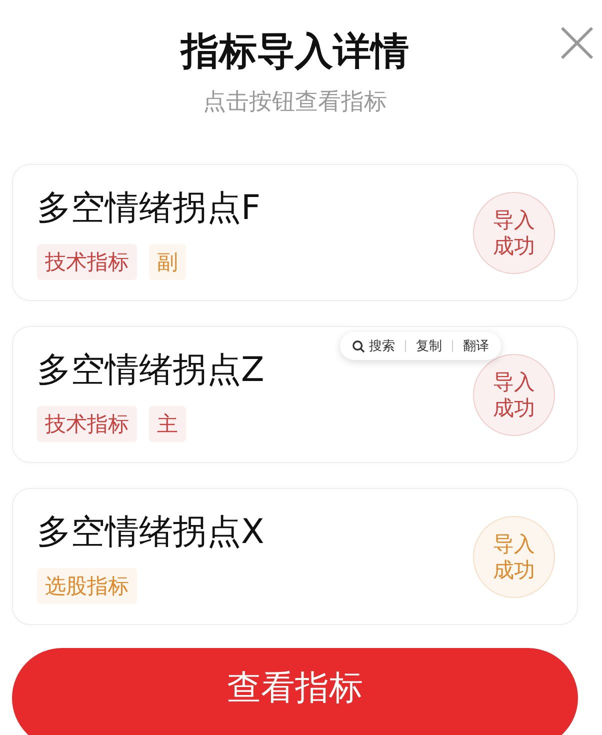  What do you see at coordinates (295, 102) in the screenshot?
I see `dialog-subtitle: 点击按钮查看指标` at bounding box center [295, 102].